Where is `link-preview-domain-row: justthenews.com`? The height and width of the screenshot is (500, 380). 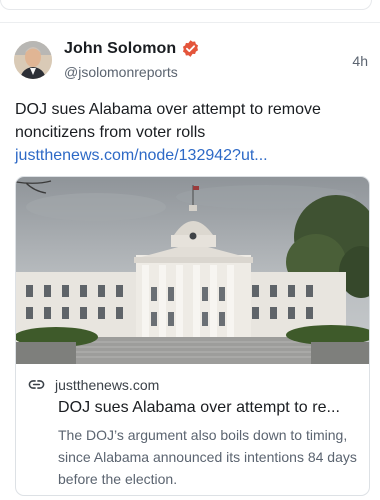
link-preview-domain-row: justthenews.com is located at coordinates (93, 384).